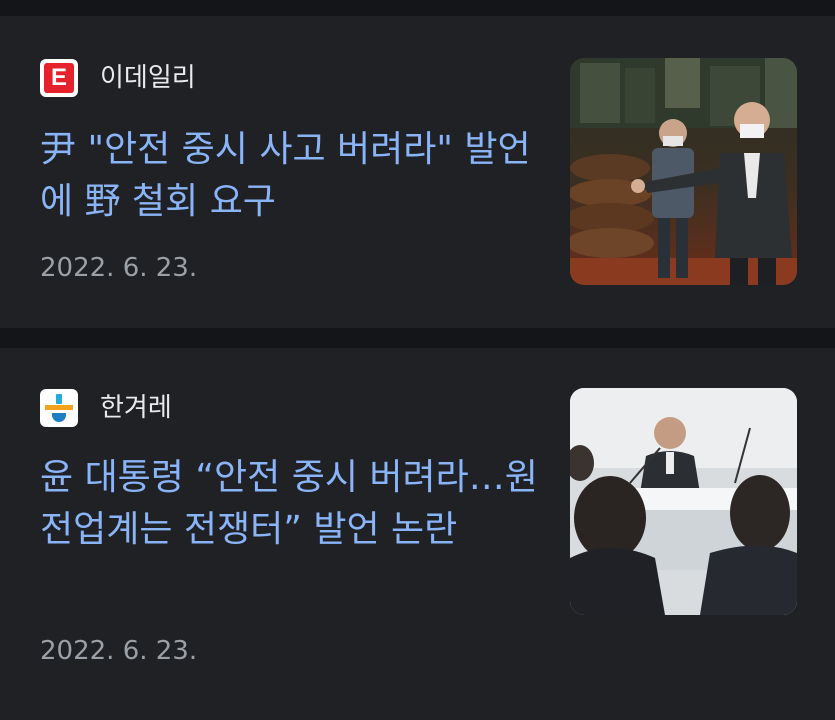 Image resolution: width=835 pixels, height=720 pixels. I want to click on headline-link: 윤 대통령 “안전 중시 버려라…원전업계는 전쟁터” 발언 논란, so click(290, 504).